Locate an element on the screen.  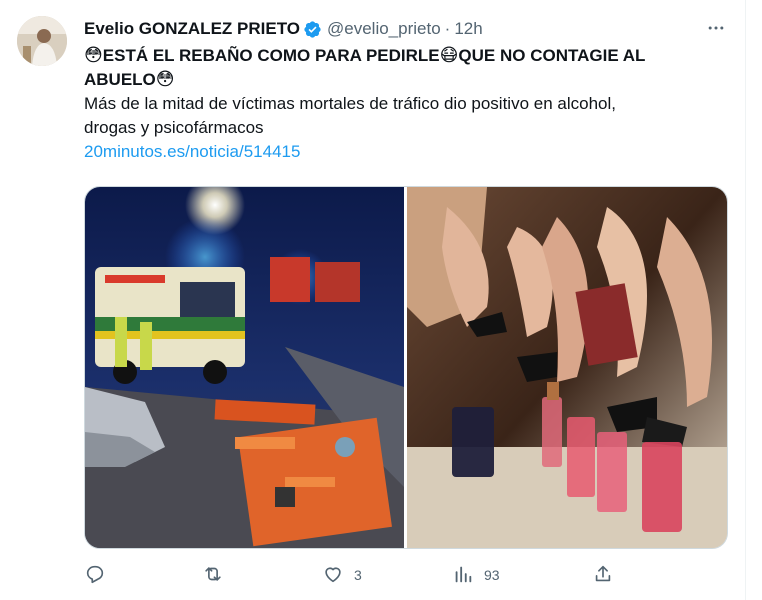
views-button: 93 is located at coordinates (476, 575).